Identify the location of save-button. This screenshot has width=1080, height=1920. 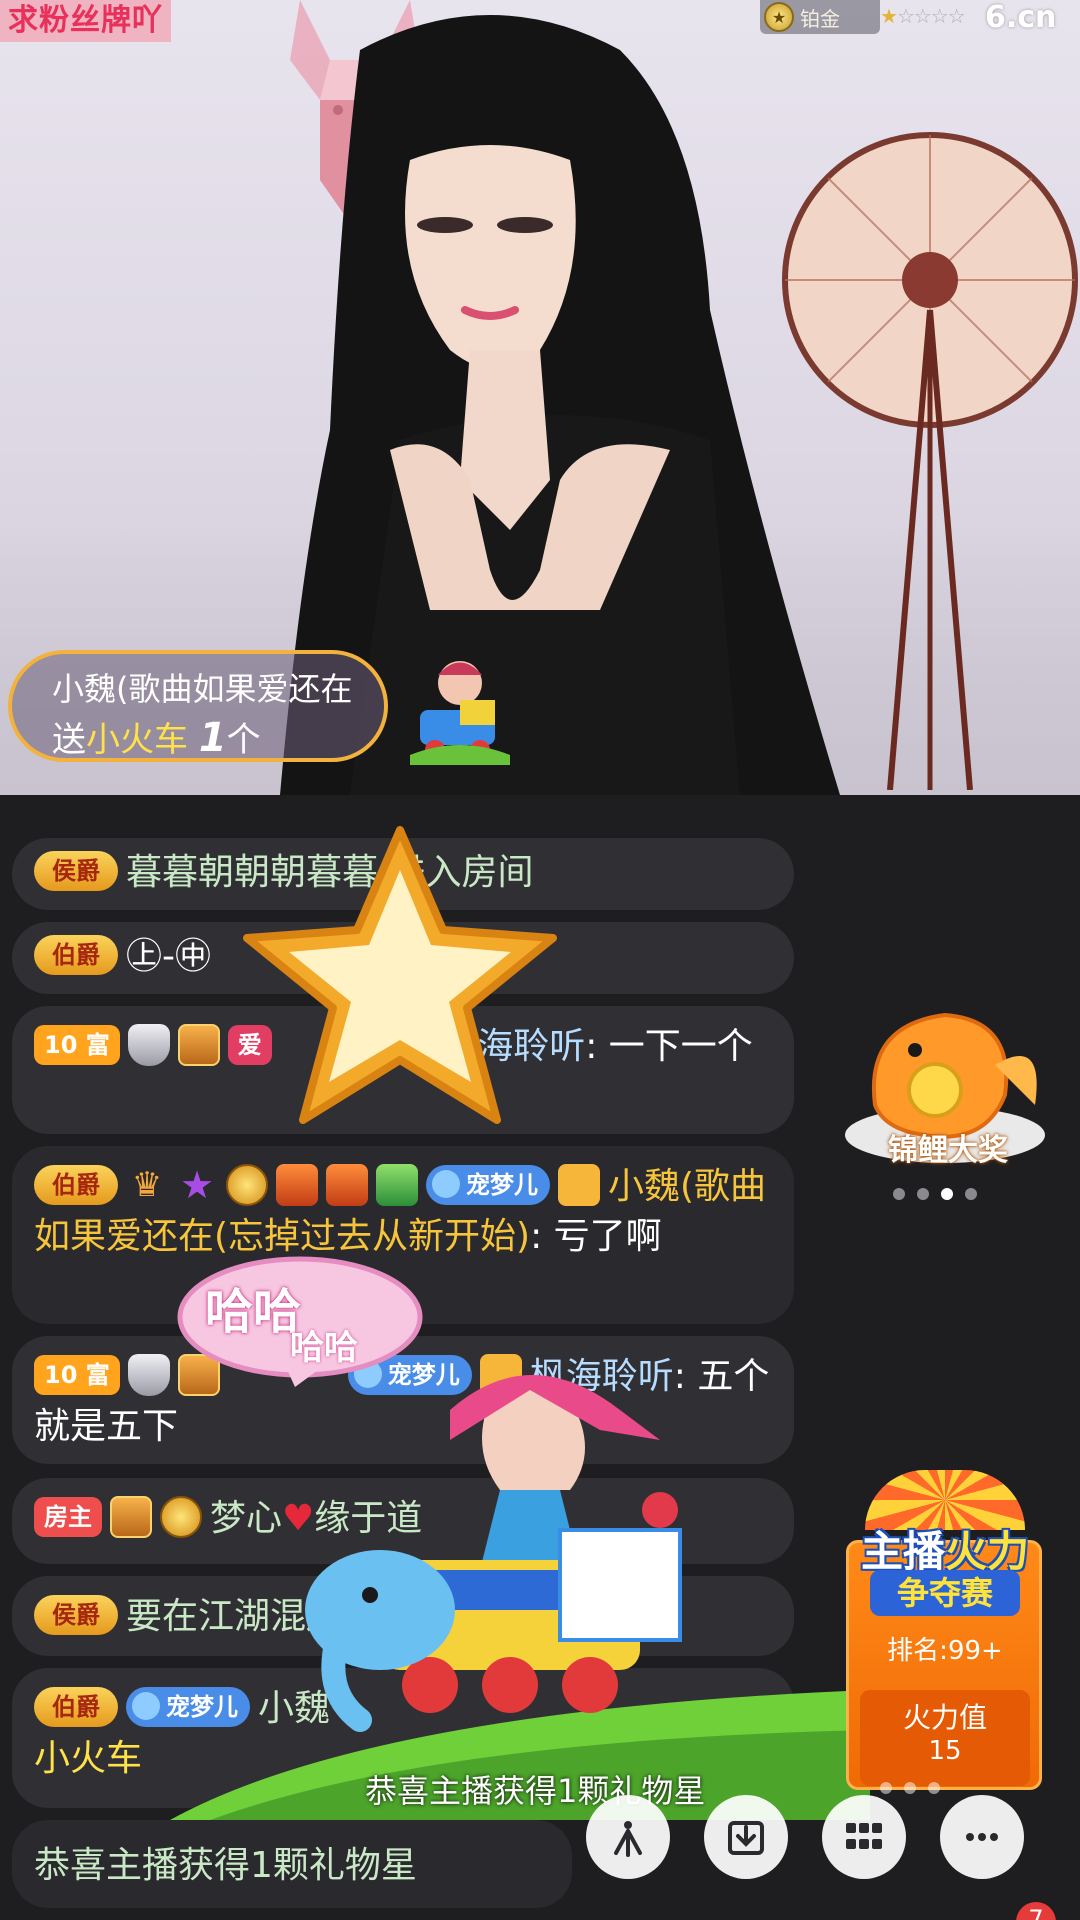
(746, 1837).